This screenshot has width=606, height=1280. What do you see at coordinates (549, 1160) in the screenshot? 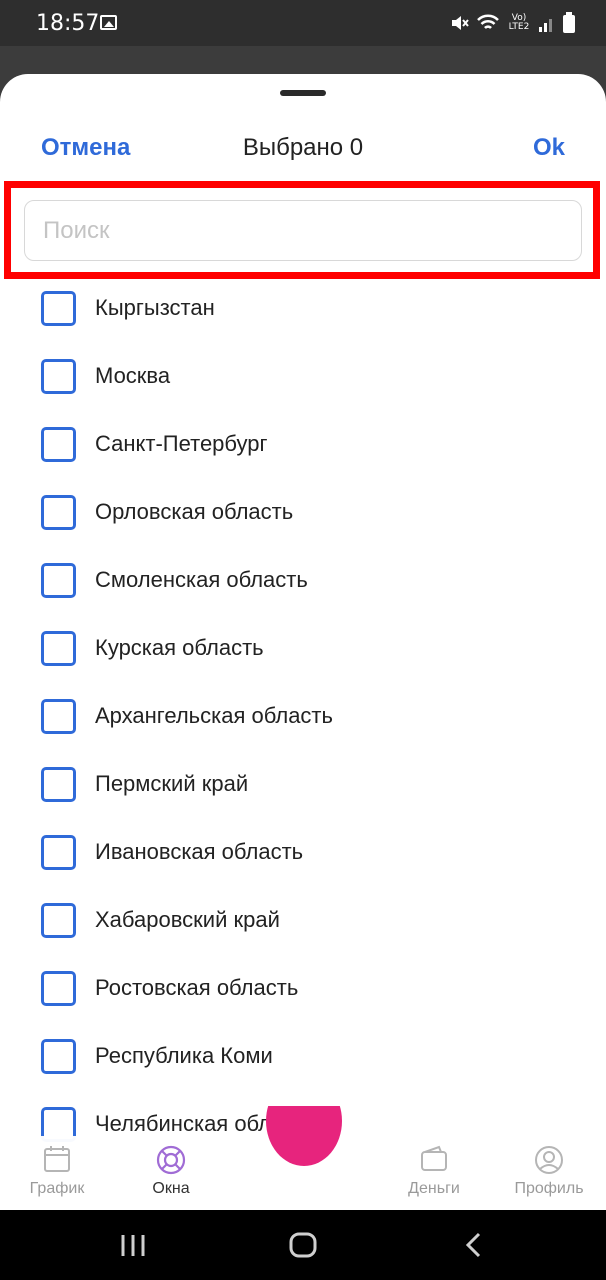
I see `profile-icon` at bounding box center [549, 1160].